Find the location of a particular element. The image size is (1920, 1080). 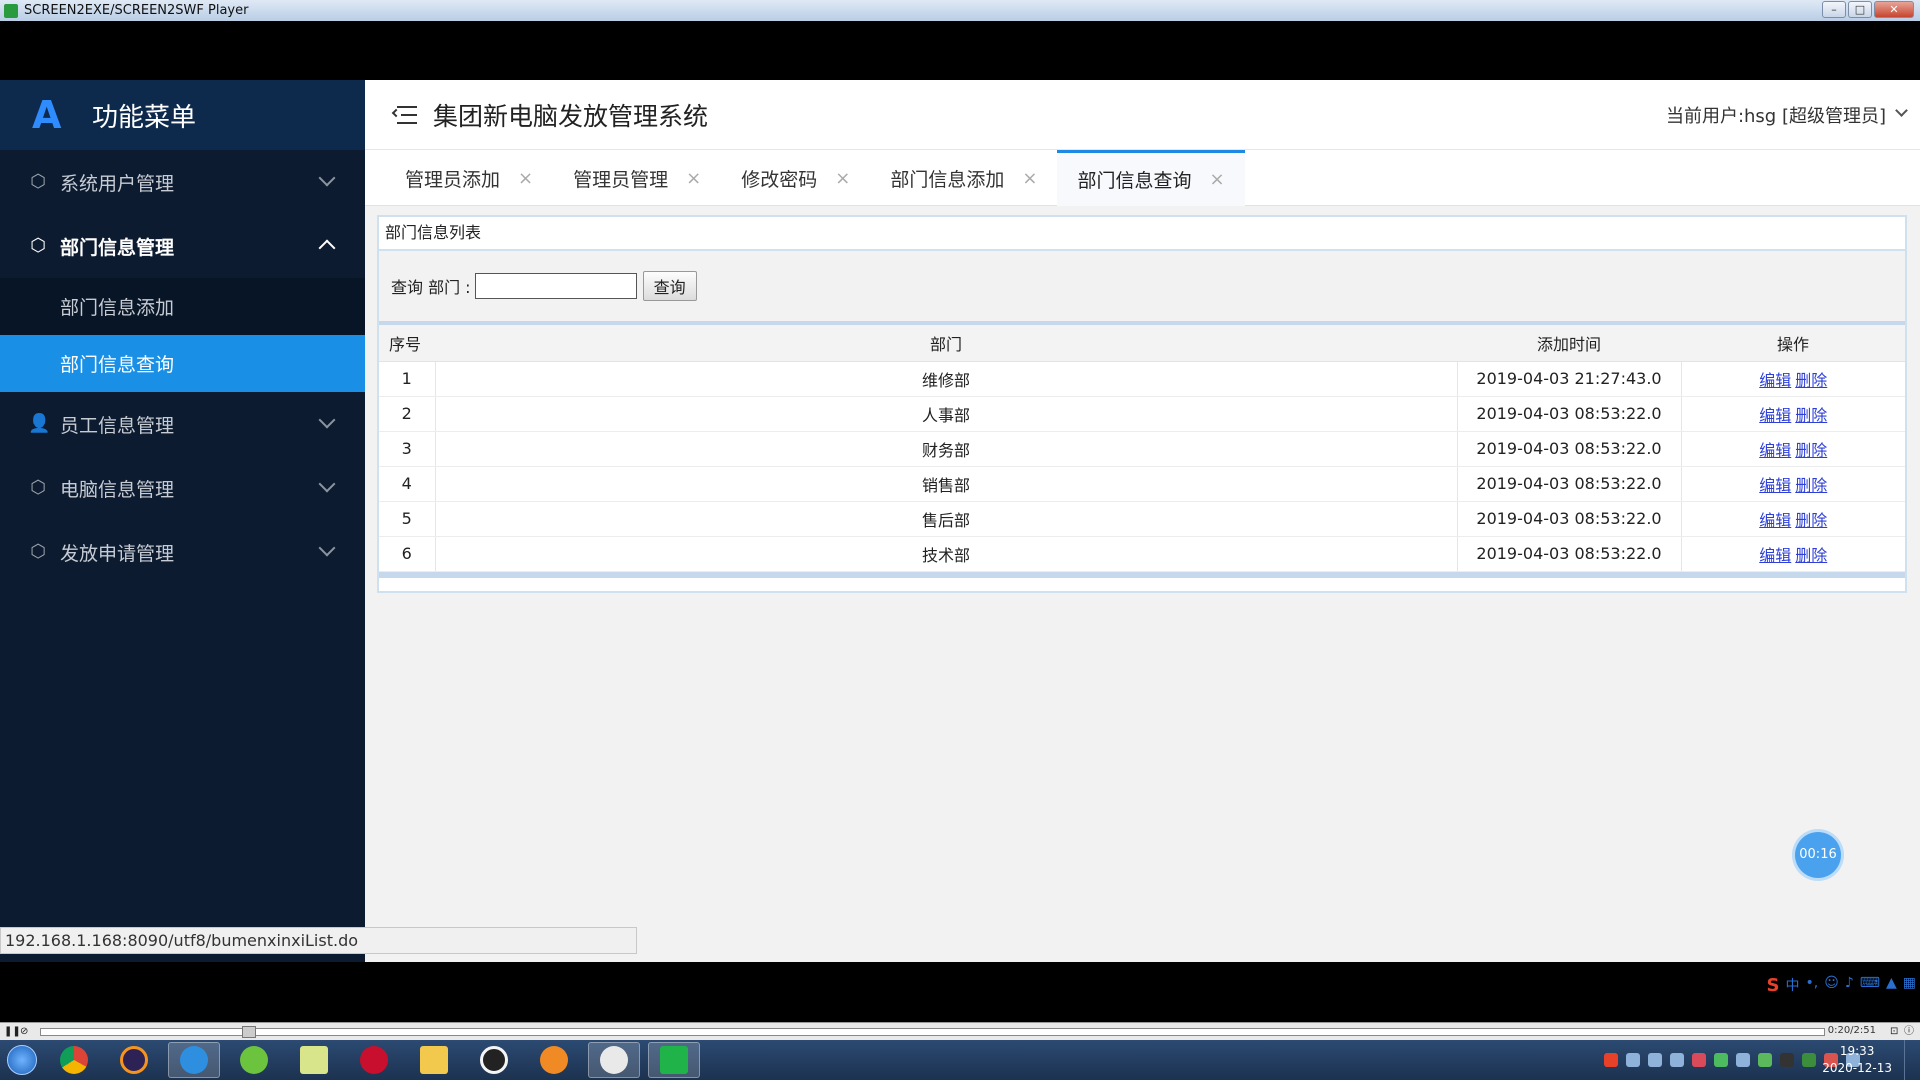

minimize-button: – is located at coordinates (1834, 9).